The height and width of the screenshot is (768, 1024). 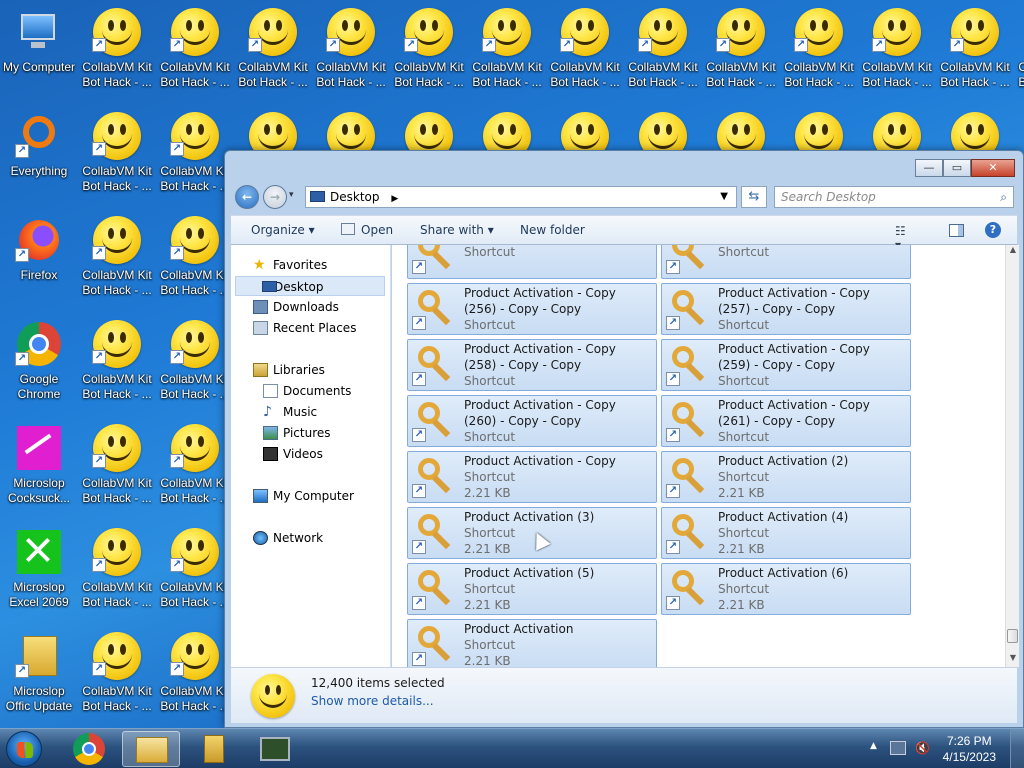 I want to click on nav-music: ♪ Music, so click(x=331, y=412).